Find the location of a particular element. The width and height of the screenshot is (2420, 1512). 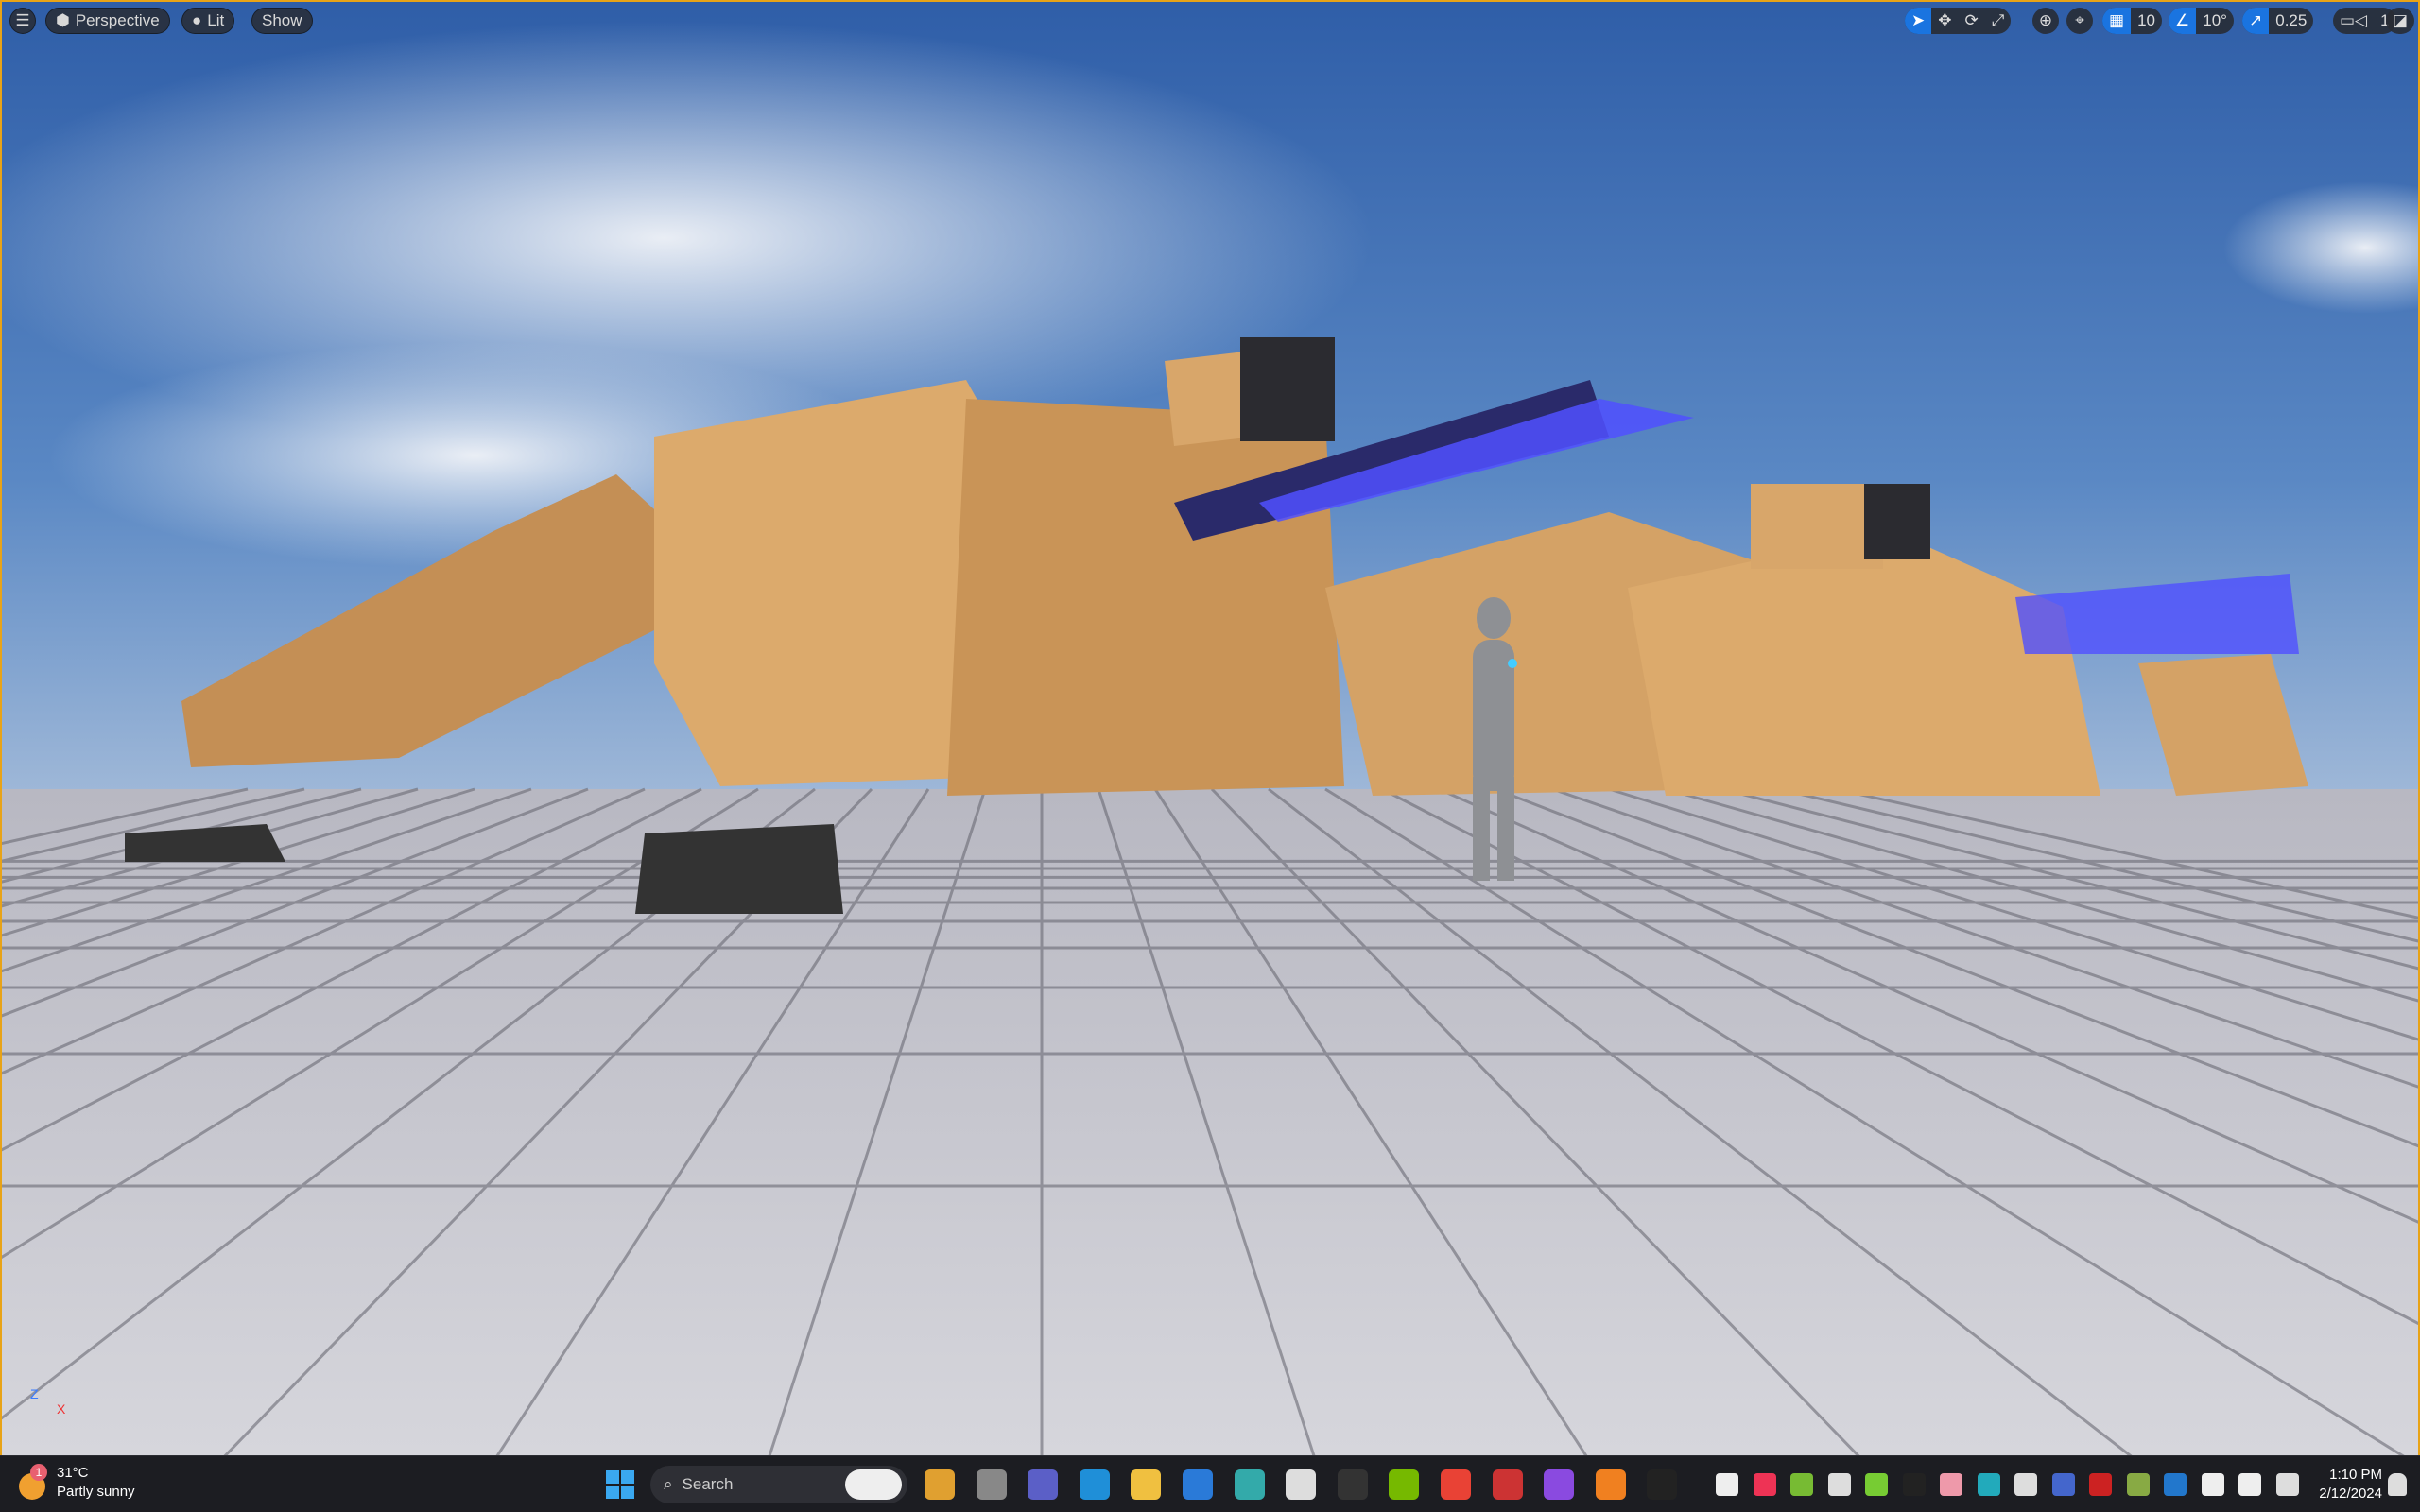

scale-arrow-icon: ↗ is located at coordinates (2256, 21).